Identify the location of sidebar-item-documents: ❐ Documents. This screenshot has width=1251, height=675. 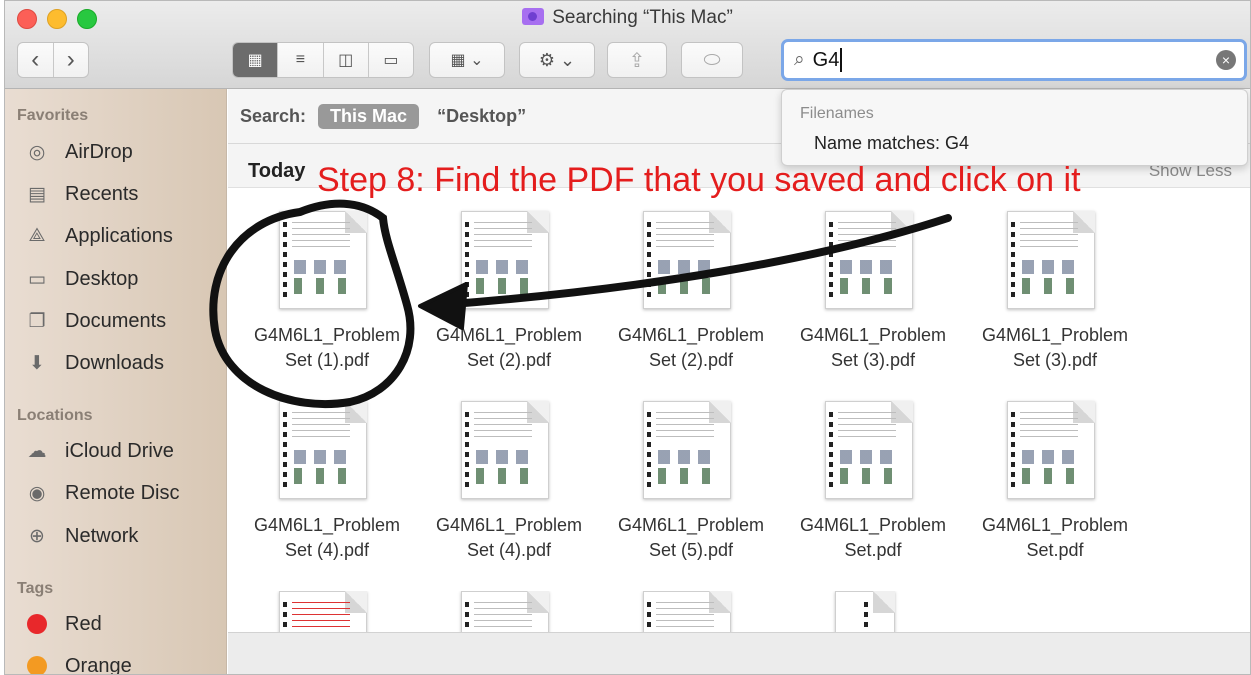
(95, 321).